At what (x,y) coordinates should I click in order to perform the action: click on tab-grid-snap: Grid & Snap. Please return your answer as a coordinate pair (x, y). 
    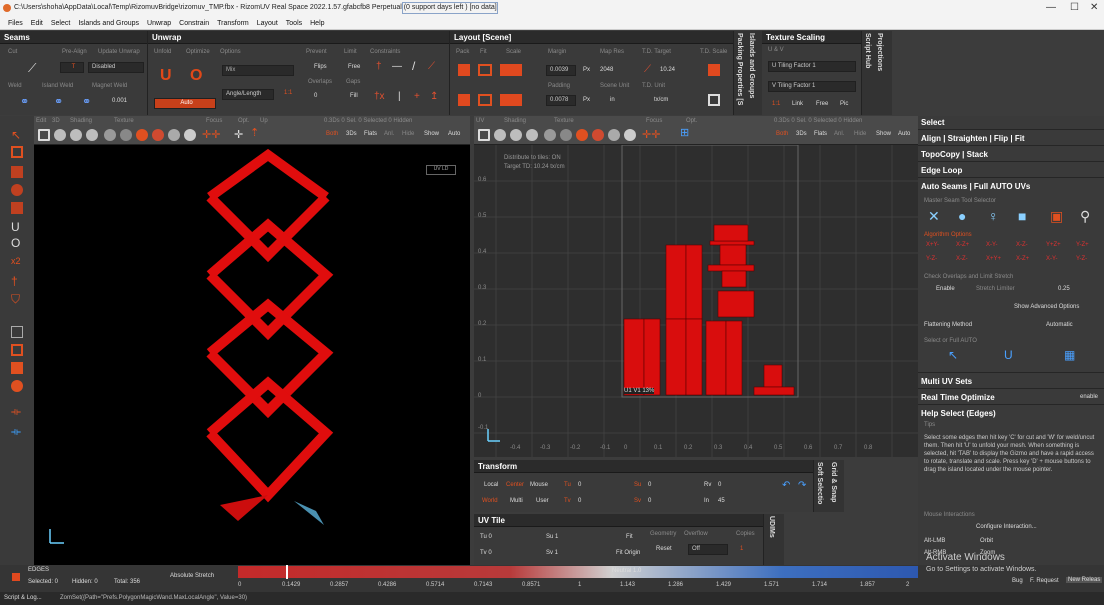
    Looking at the image, I should click on (833, 482).